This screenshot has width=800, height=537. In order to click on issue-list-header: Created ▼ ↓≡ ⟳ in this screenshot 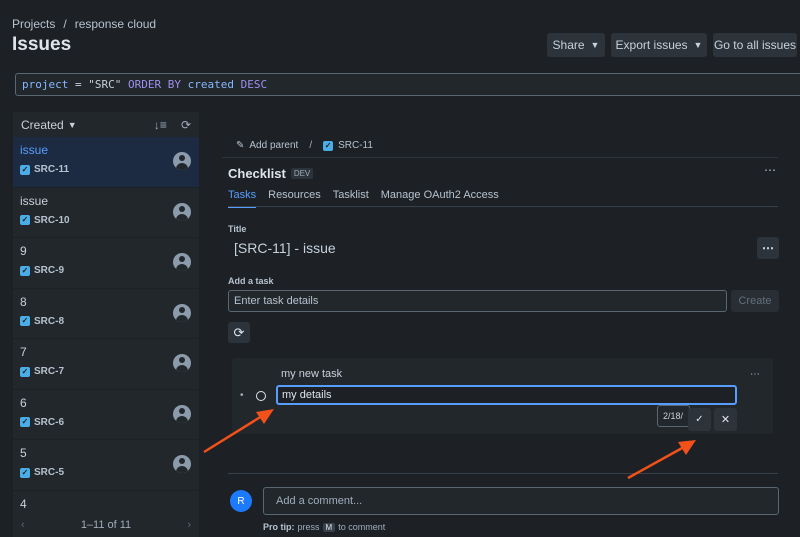, I will do `click(106, 124)`.